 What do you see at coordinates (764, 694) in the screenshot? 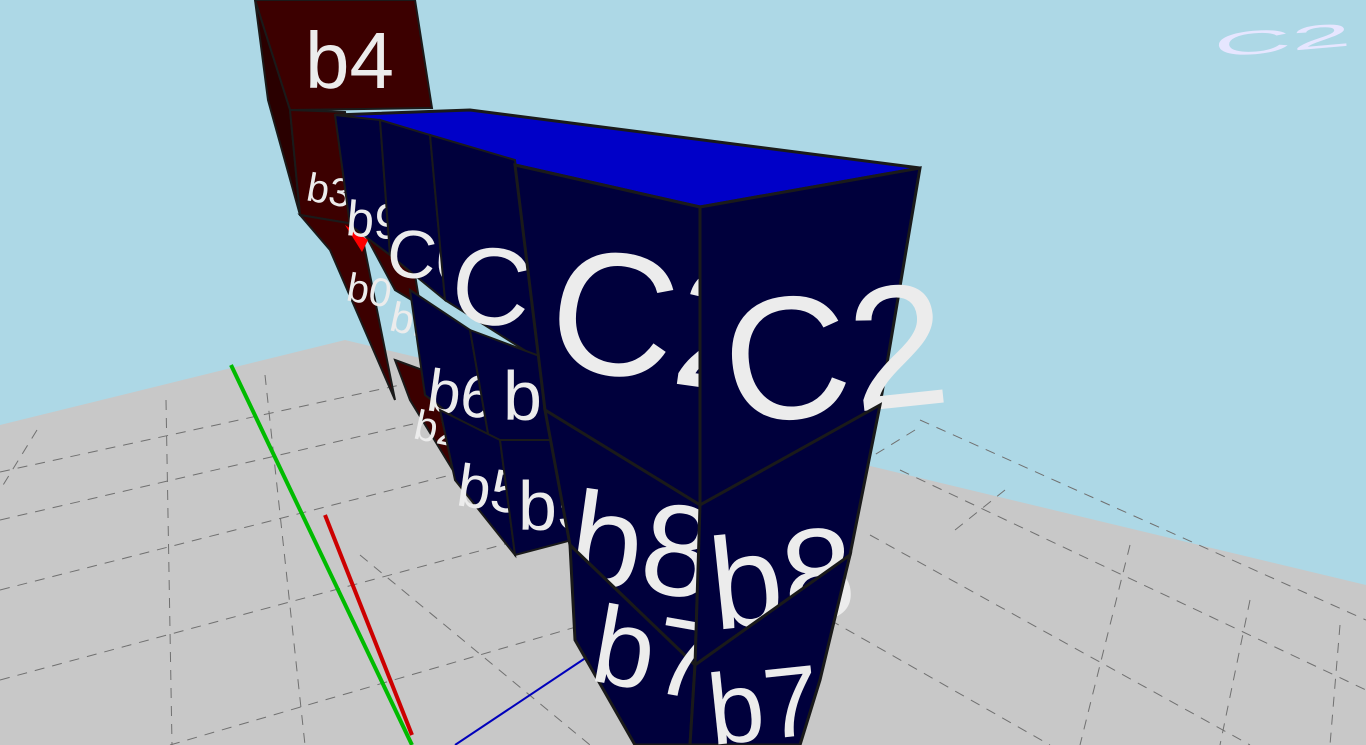
I see `cube-label-b7-right: b7` at bounding box center [764, 694].